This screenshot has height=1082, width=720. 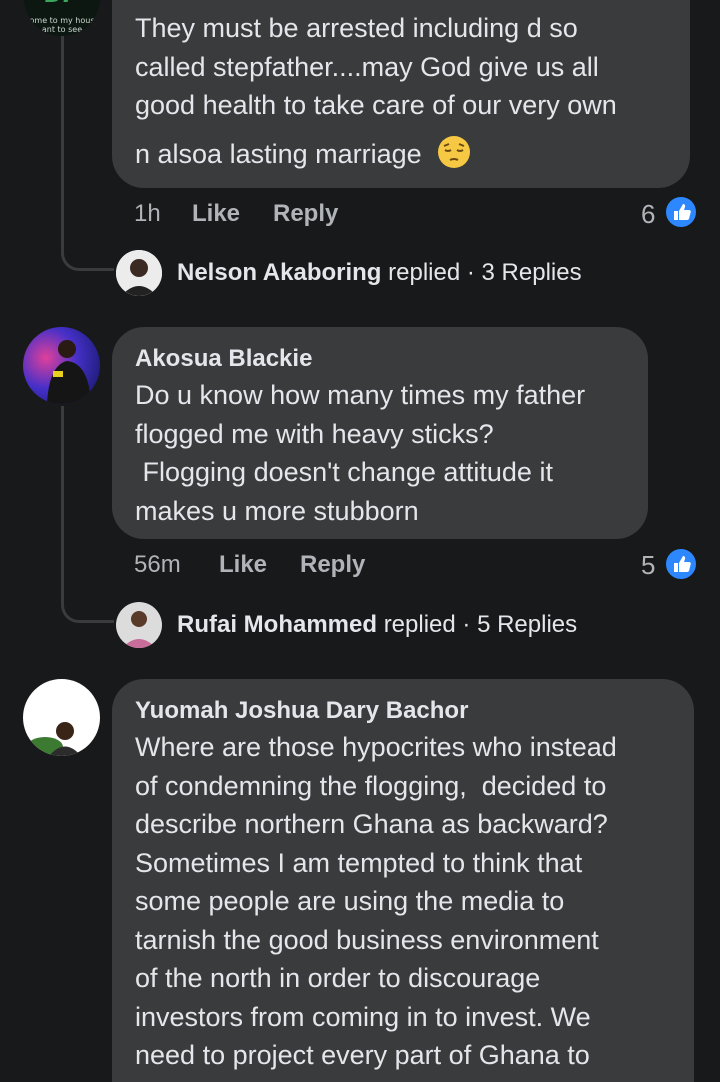 I want to click on reply-author-name: Rufai Mohammed, so click(x=277, y=624).